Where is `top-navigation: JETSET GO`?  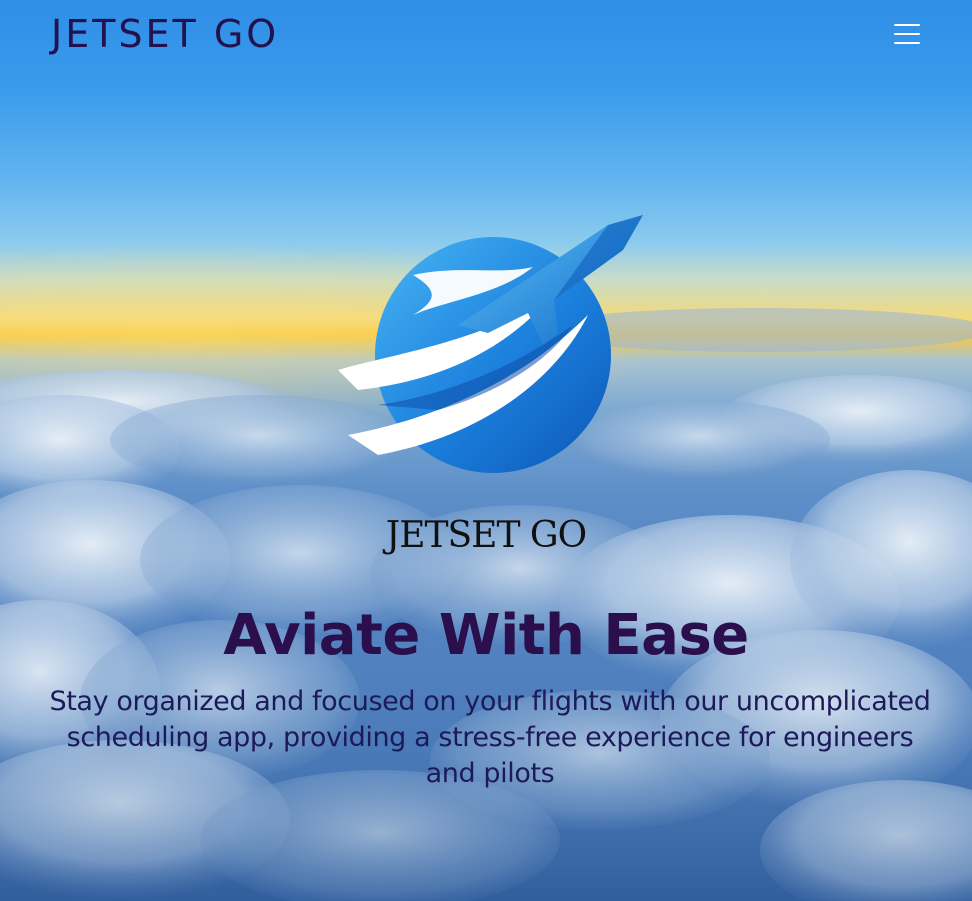 top-navigation: JETSET GO is located at coordinates (486, 35).